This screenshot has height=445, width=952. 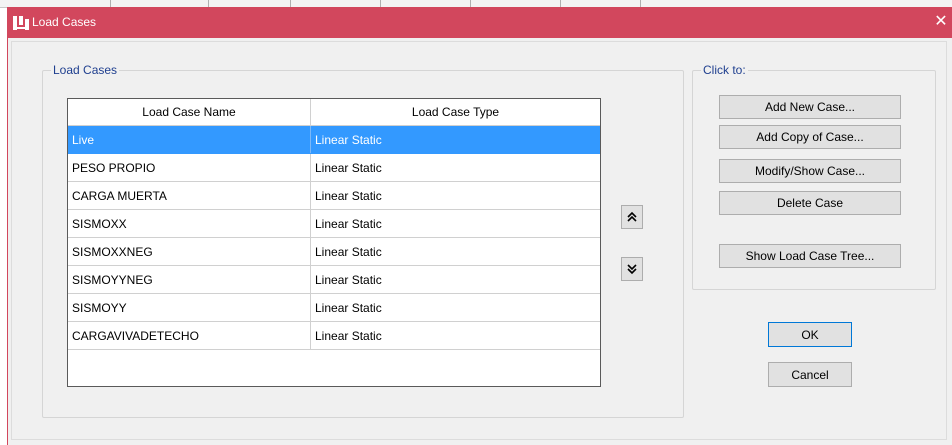 What do you see at coordinates (85, 70) in the screenshot?
I see `load-cases-group-label: Load Cases` at bounding box center [85, 70].